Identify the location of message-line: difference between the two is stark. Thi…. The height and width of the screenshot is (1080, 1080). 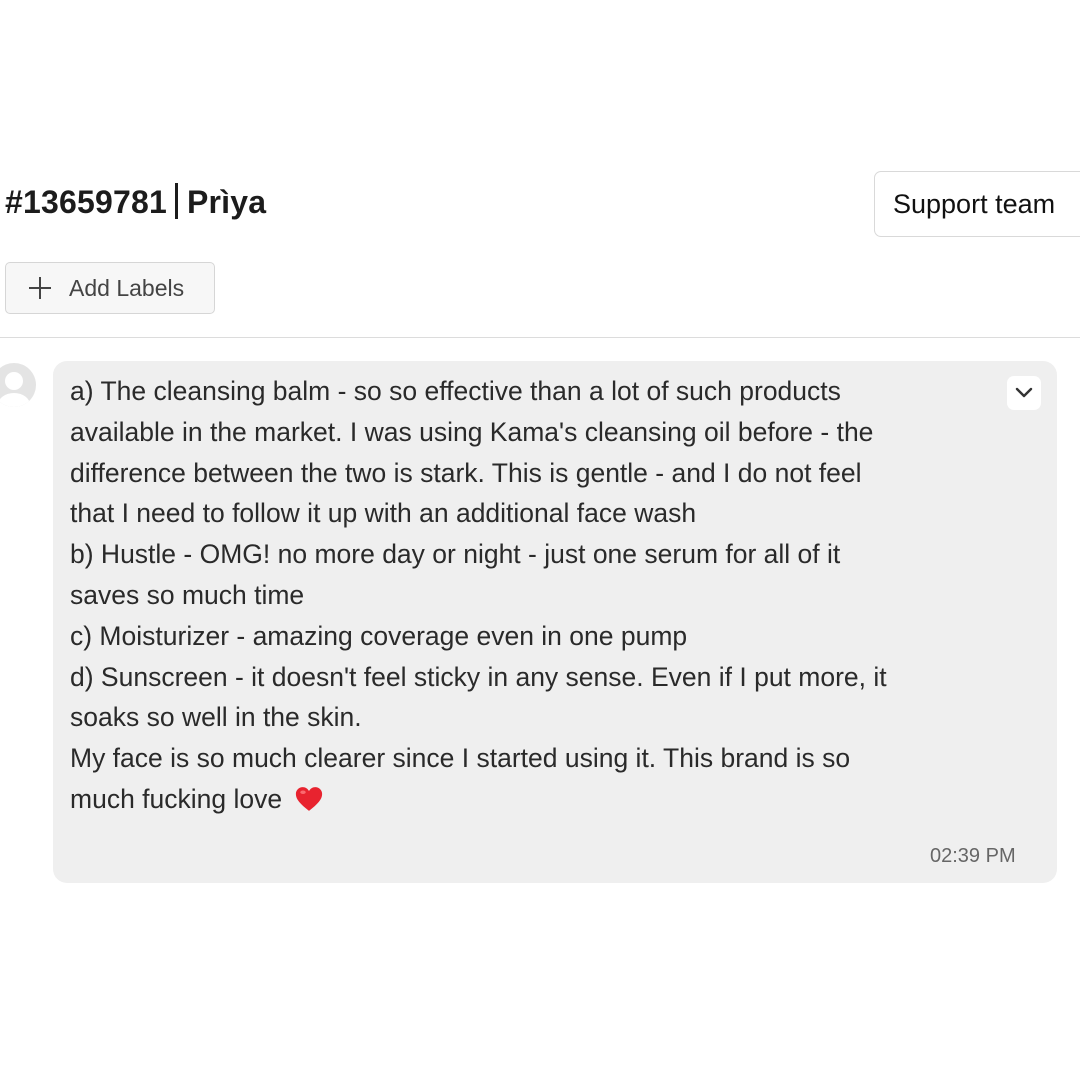
(466, 472).